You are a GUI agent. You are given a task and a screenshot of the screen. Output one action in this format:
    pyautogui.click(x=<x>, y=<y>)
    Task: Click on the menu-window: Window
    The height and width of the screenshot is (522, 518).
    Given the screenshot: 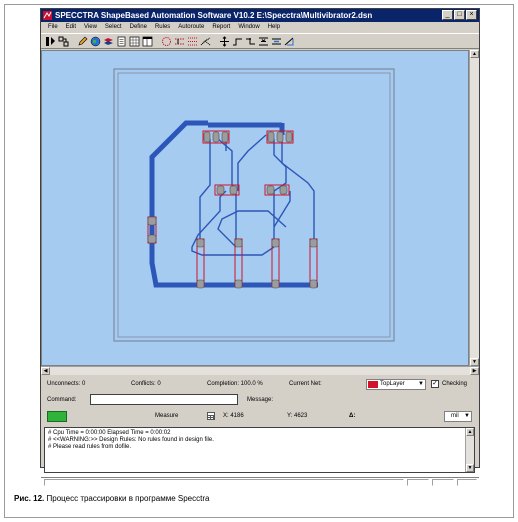 What is the action you would take?
    pyautogui.click(x=248, y=27)
    